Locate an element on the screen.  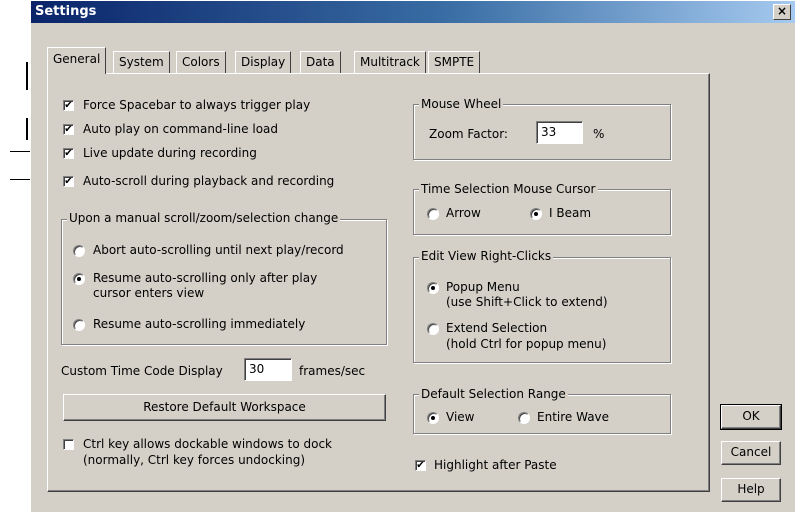
resume-immediately-radio is located at coordinates (79, 325).